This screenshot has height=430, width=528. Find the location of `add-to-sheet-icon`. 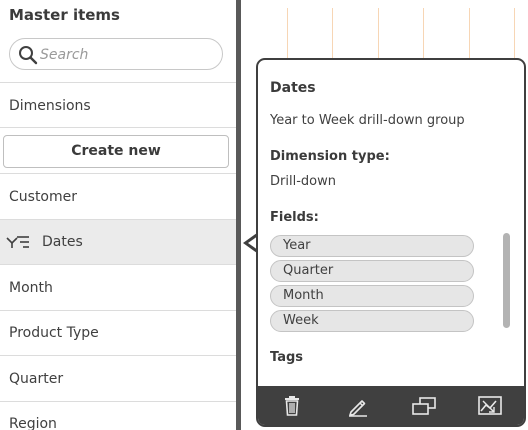

add-to-sheet-icon is located at coordinates (490, 405).